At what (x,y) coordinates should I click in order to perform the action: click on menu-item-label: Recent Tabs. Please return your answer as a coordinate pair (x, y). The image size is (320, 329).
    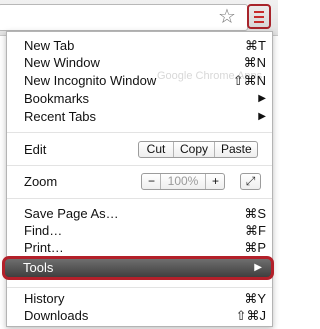
    Looking at the image, I should click on (60, 116).